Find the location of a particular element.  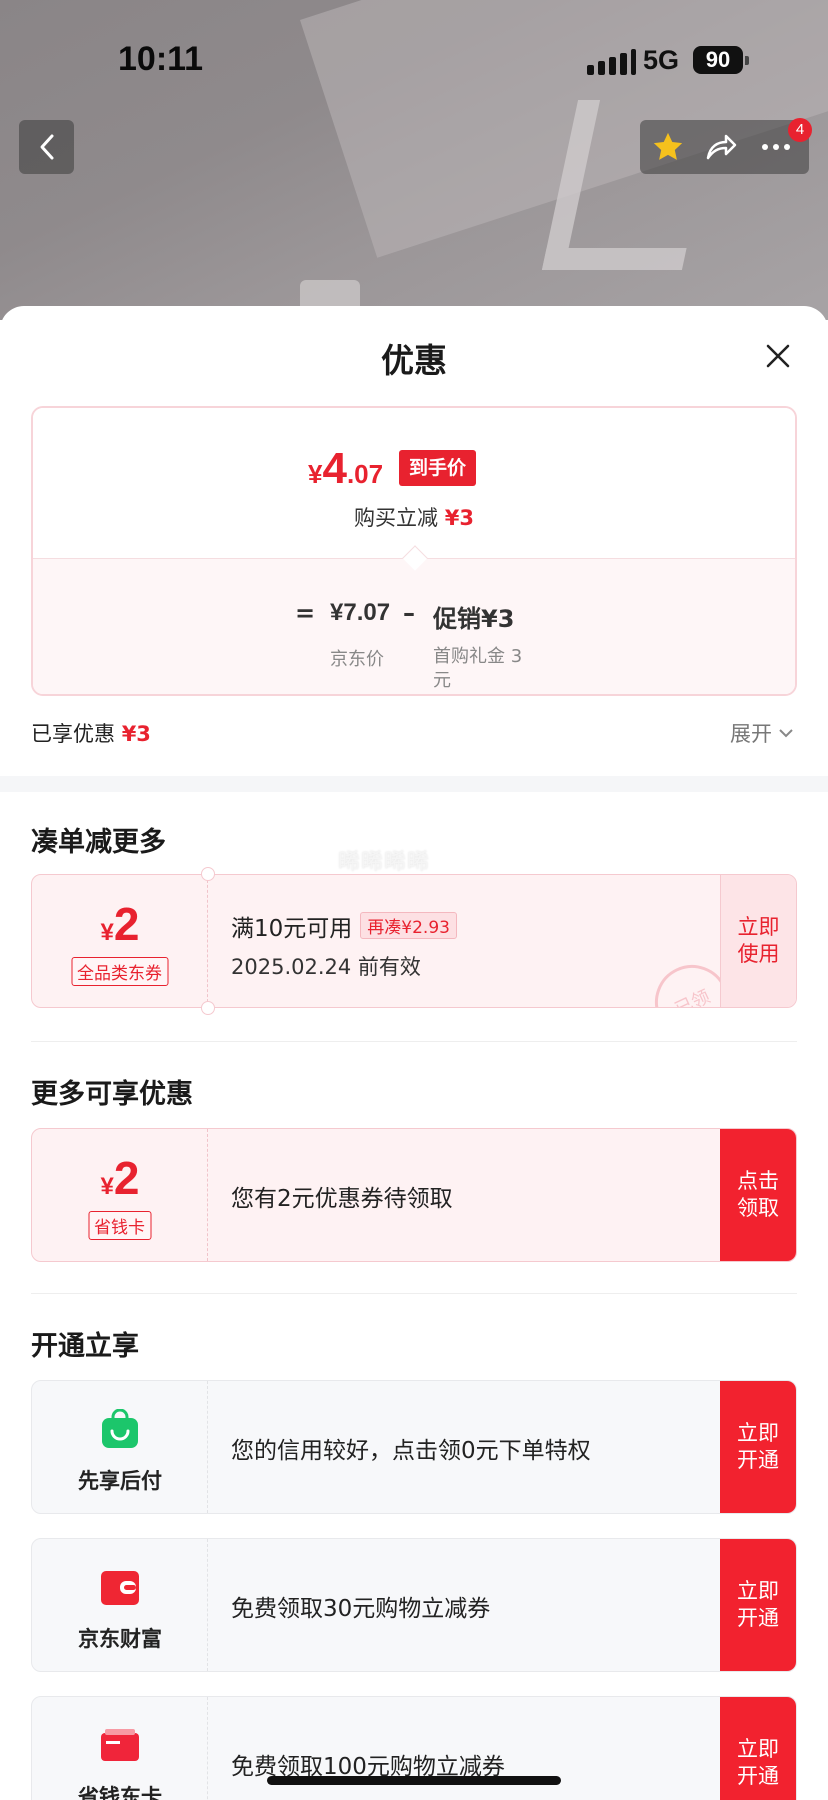

message-count-badge: 4 is located at coordinates (800, 130).